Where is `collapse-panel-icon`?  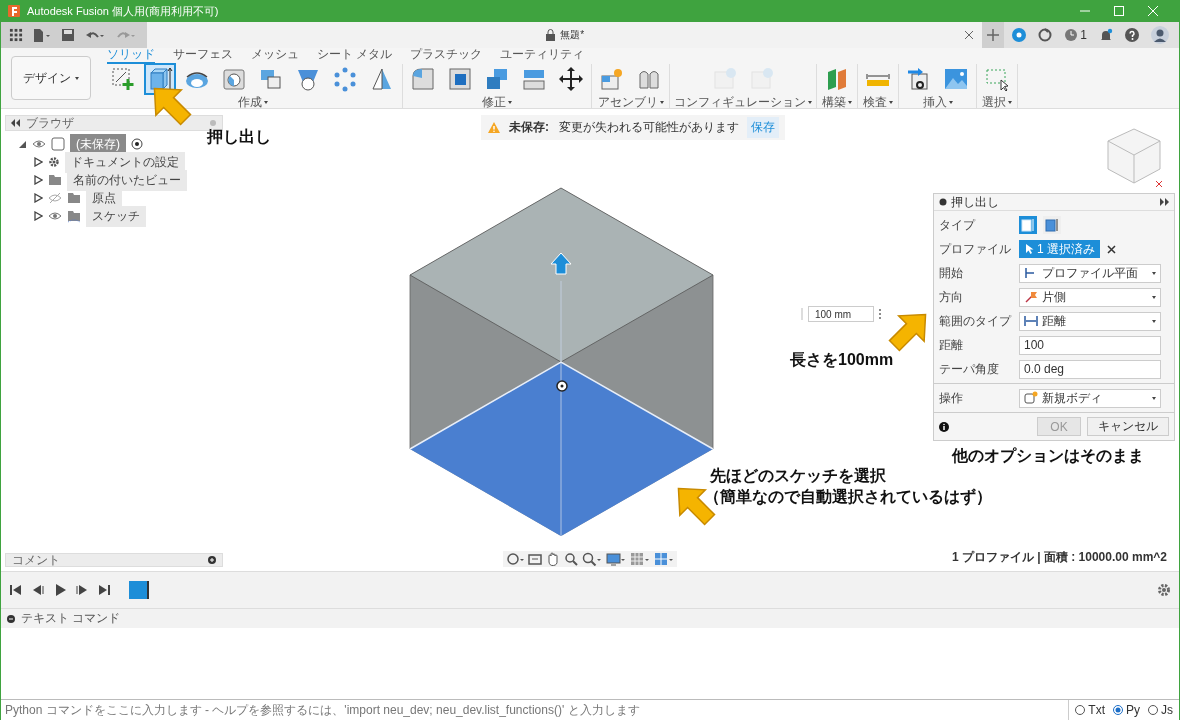
collapse-panel-icon is located at coordinates (15, 123).